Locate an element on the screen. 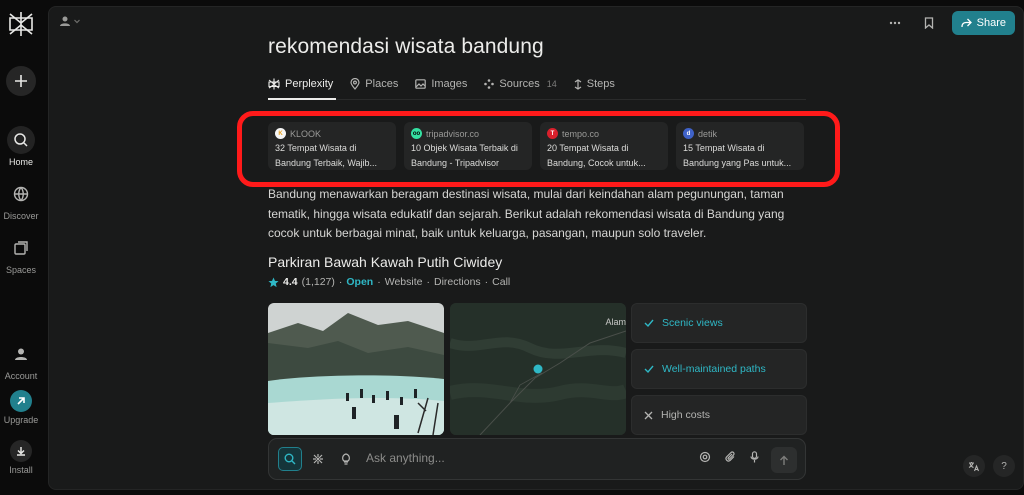 Image resolution: width=1024 pixels, height=495 pixels. model-select-icon is located at coordinates (705, 457).